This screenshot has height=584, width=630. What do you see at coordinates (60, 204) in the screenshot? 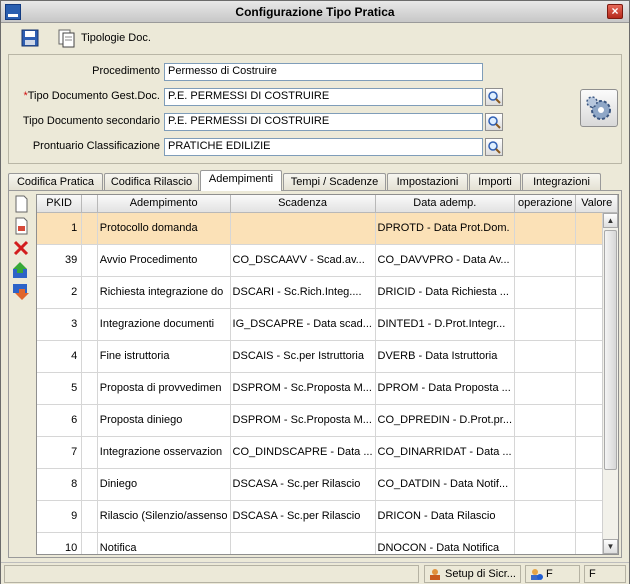
I see `col-pkid: PKID` at bounding box center [60, 204].